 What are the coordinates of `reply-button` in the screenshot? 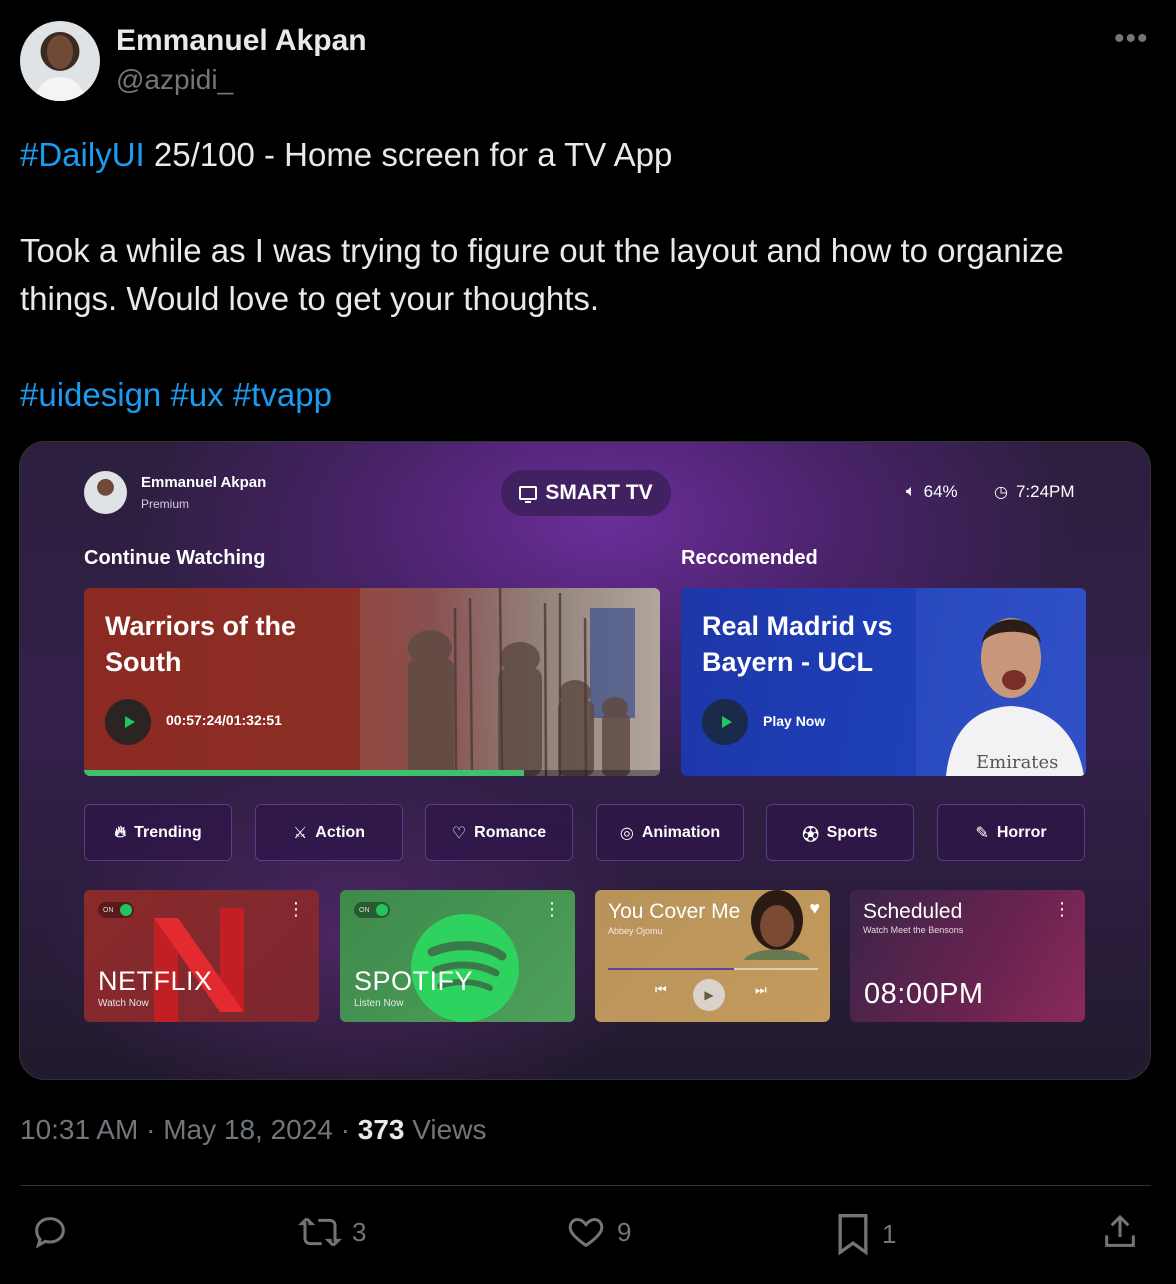 It's located at (50, 1232).